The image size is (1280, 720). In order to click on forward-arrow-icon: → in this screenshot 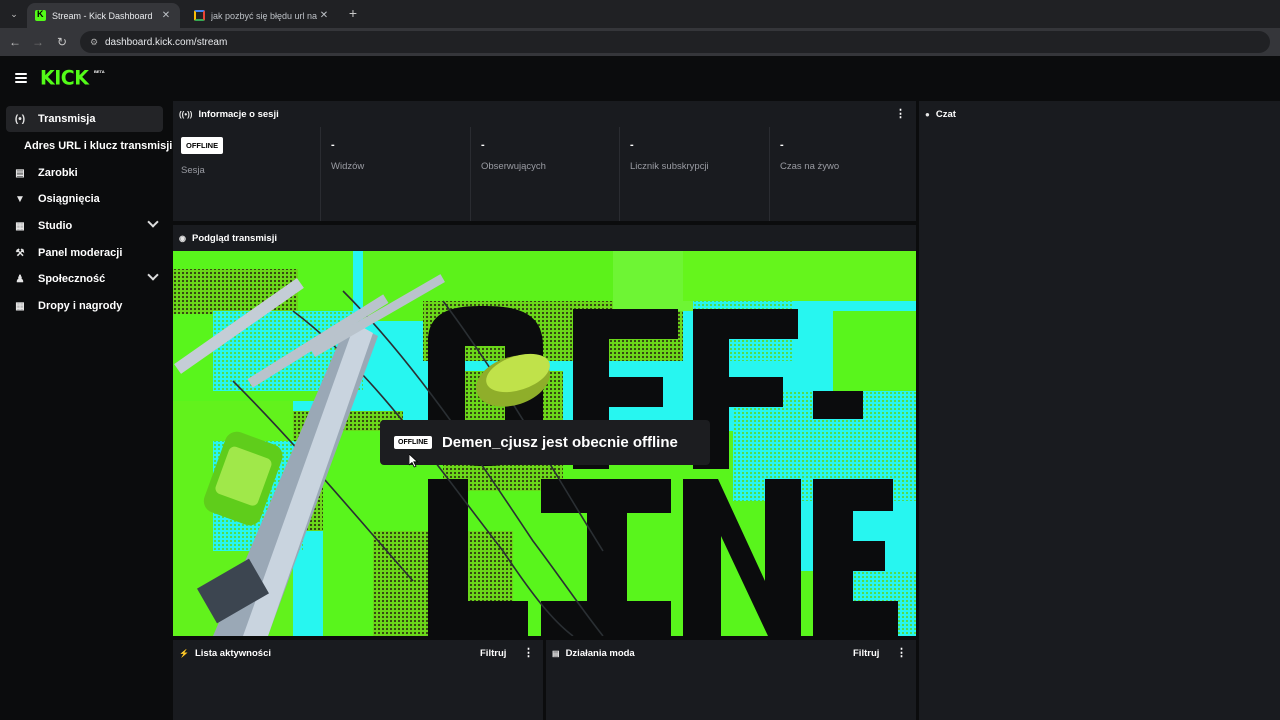, I will do `click(38, 42)`.